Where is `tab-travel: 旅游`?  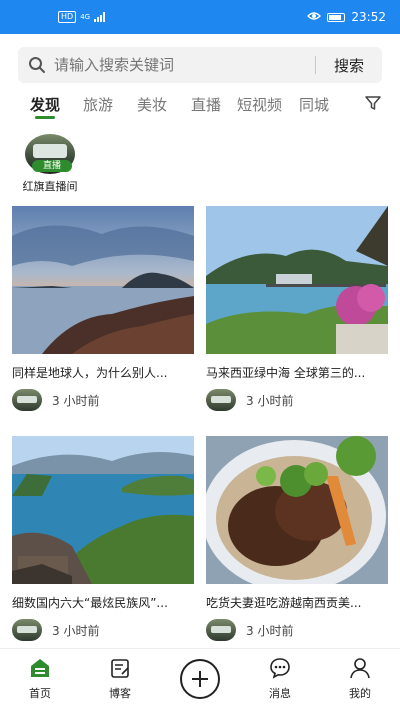 tab-travel: 旅游 is located at coordinates (98, 104).